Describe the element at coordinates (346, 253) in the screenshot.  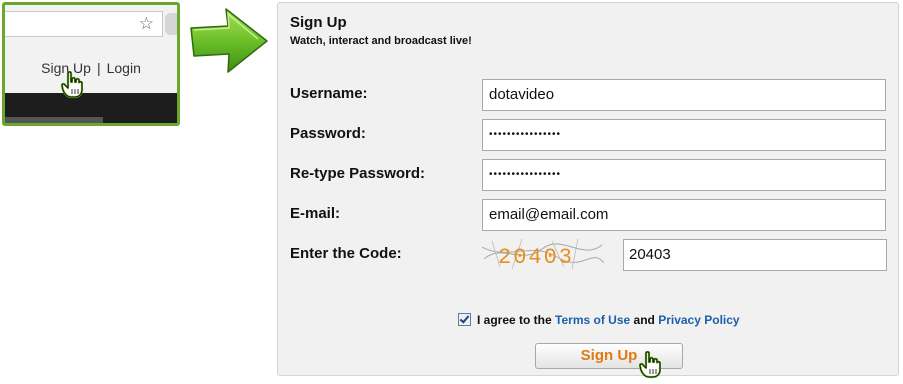
I see `code-label: Enter the Code:` at that location.